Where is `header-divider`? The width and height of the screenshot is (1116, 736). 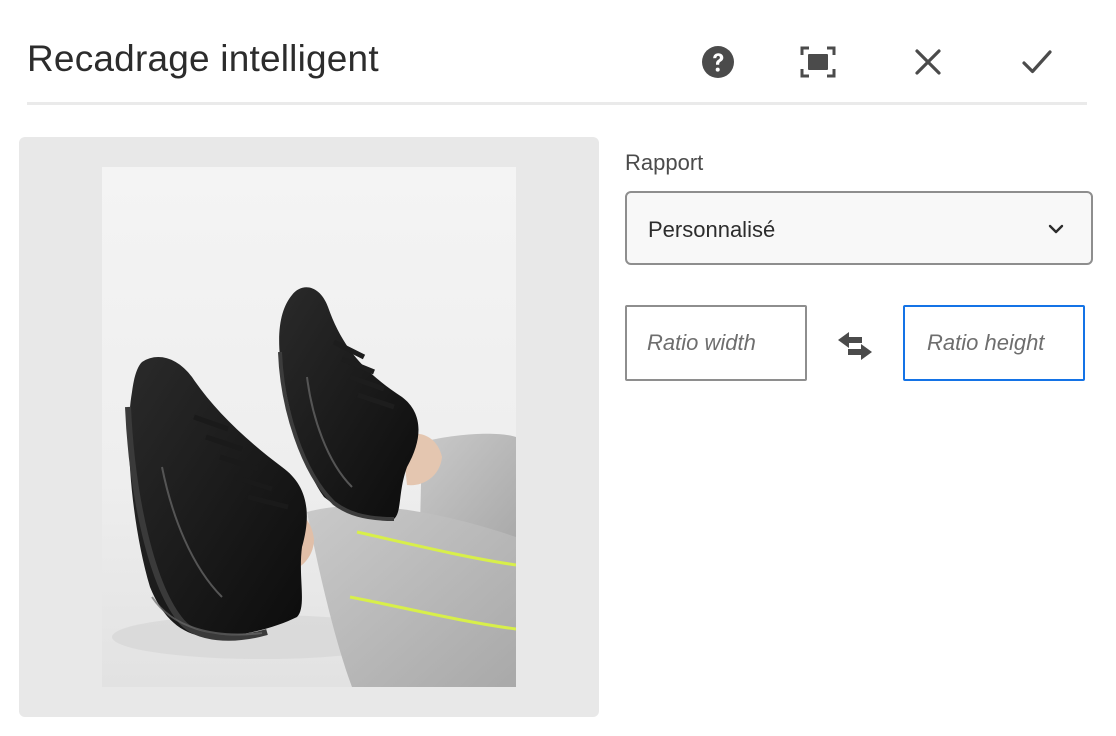 header-divider is located at coordinates (557, 103).